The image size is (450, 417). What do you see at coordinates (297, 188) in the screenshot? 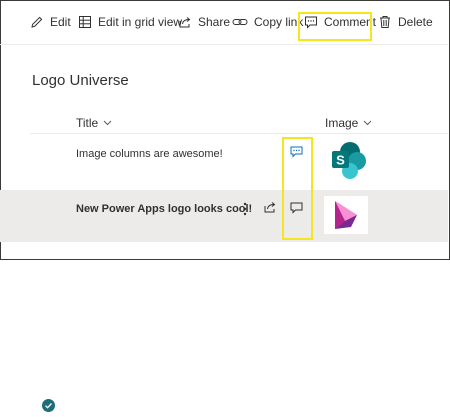
I see `comment-column-highlight-box` at bounding box center [297, 188].